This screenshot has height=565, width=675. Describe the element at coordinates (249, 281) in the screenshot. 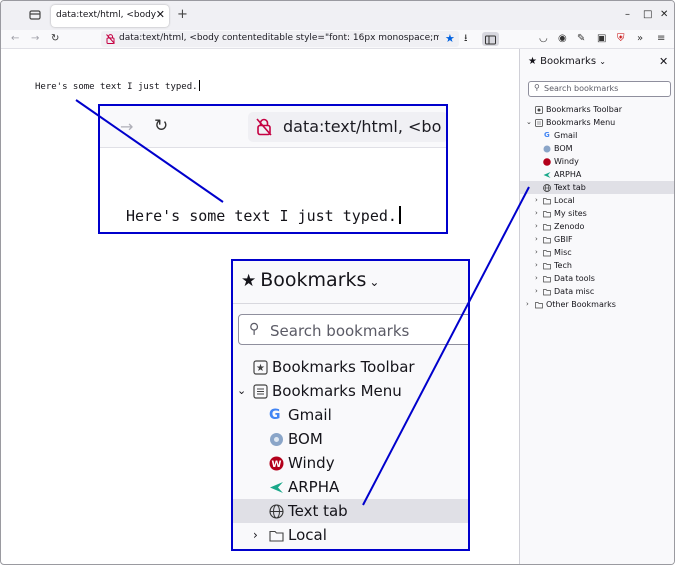

I see `zoom-bookmarks-star-icon: ★` at that location.